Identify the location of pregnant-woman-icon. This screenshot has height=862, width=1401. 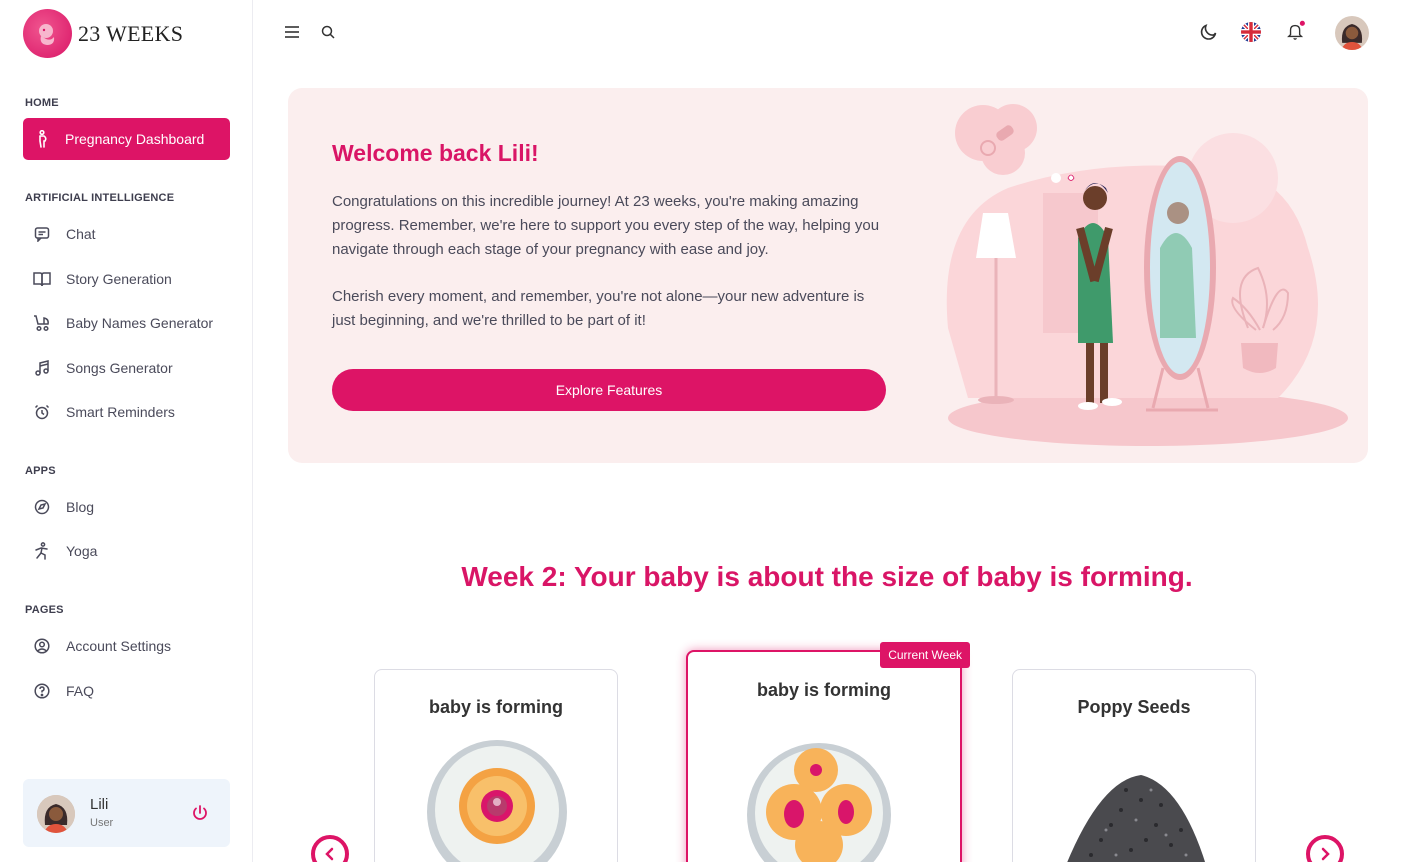
(43, 139).